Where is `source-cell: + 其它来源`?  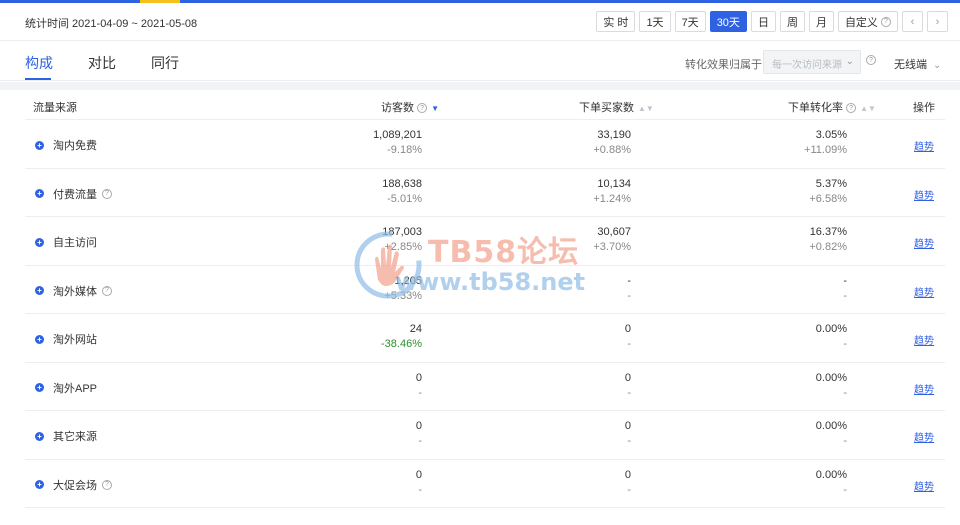 source-cell: + 其它来源 is located at coordinates (66, 436).